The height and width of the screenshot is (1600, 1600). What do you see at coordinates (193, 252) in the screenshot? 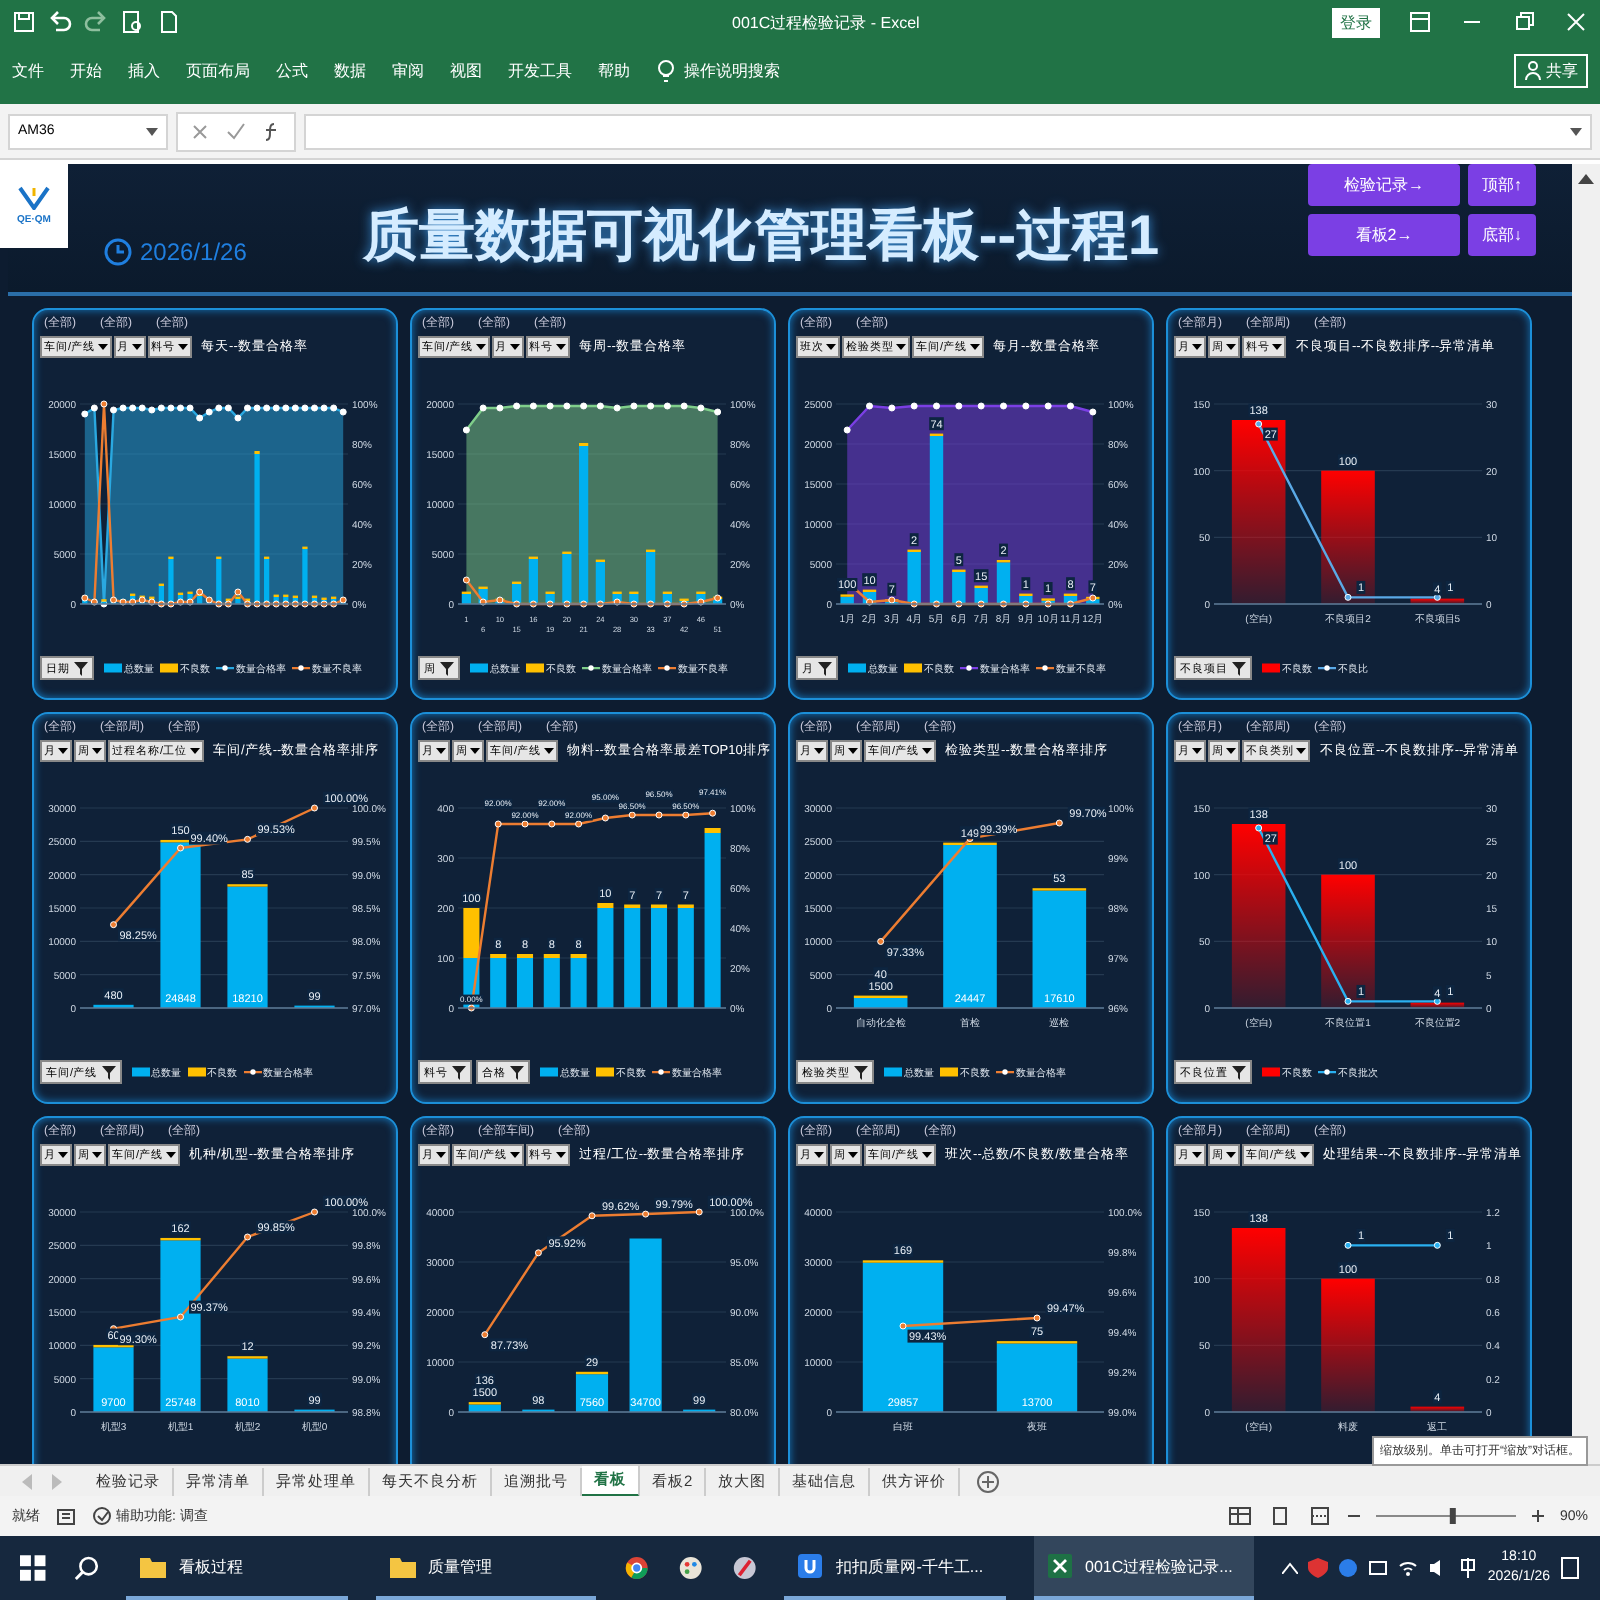
I see `date-text: 2026/1/26` at bounding box center [193, 252].